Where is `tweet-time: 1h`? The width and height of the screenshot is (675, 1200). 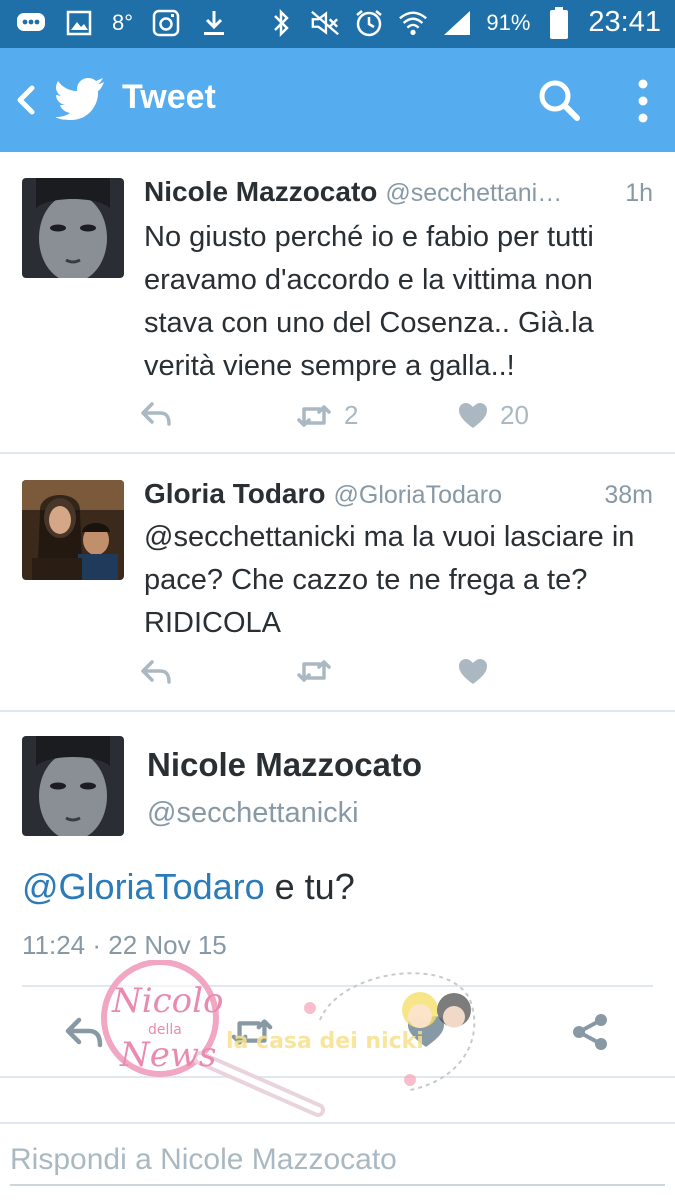
tweet-time: 1h is located at coordinates (639, 193).